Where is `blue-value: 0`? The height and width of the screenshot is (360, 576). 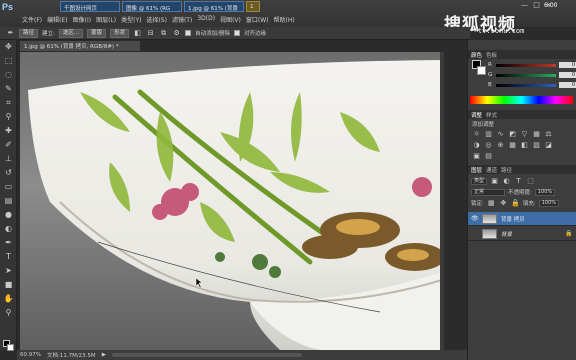 blue-value: 0 is located at coordinates (567, 85).